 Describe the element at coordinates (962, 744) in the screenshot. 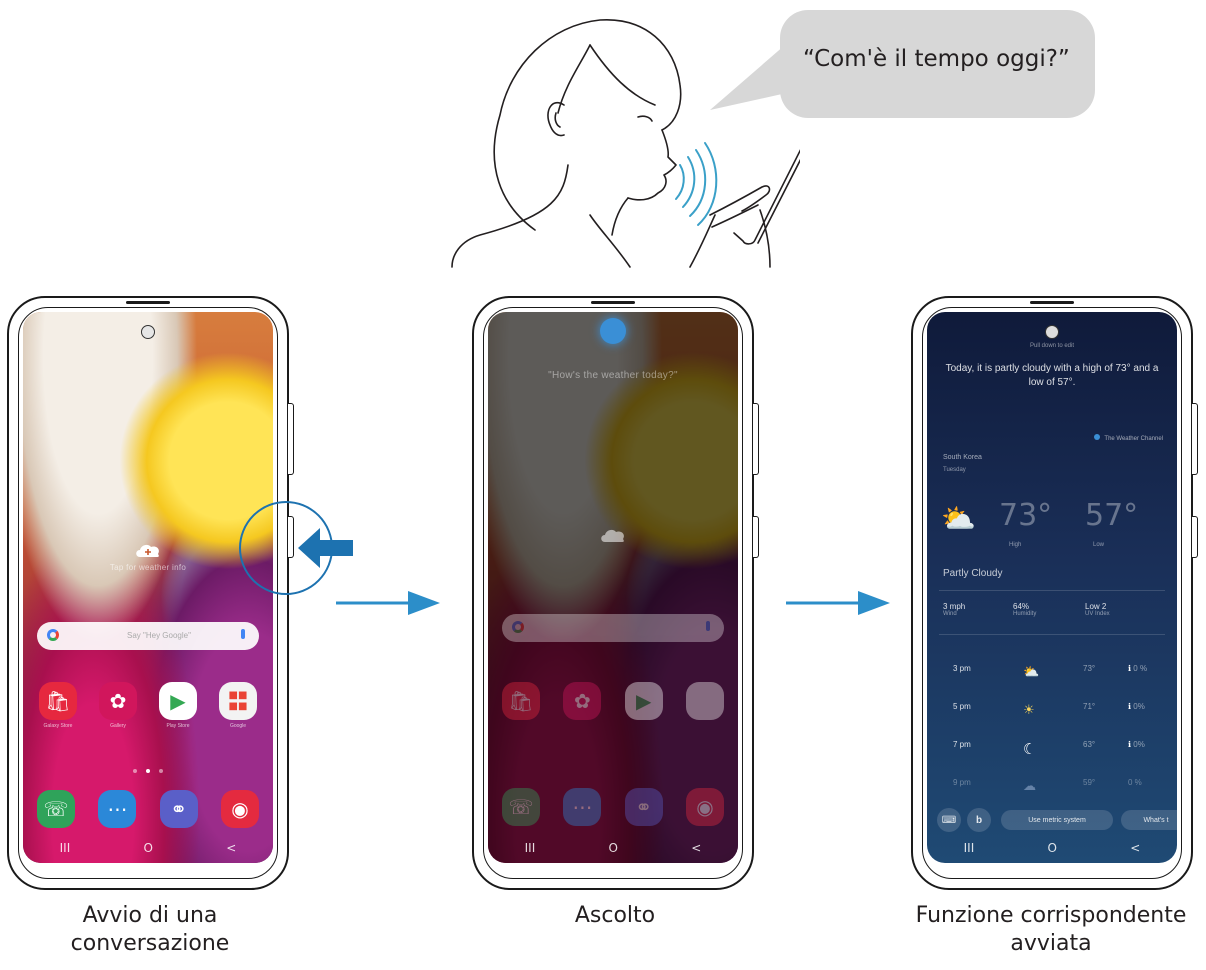

I see `hour-time: 7 pm` at that location.